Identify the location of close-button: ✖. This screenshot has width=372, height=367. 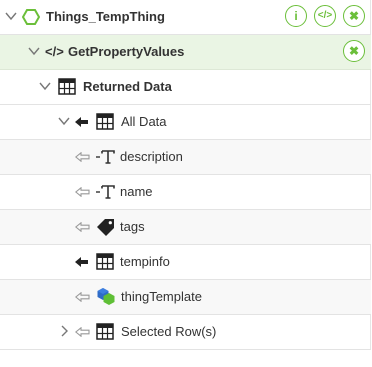
(354, 16).